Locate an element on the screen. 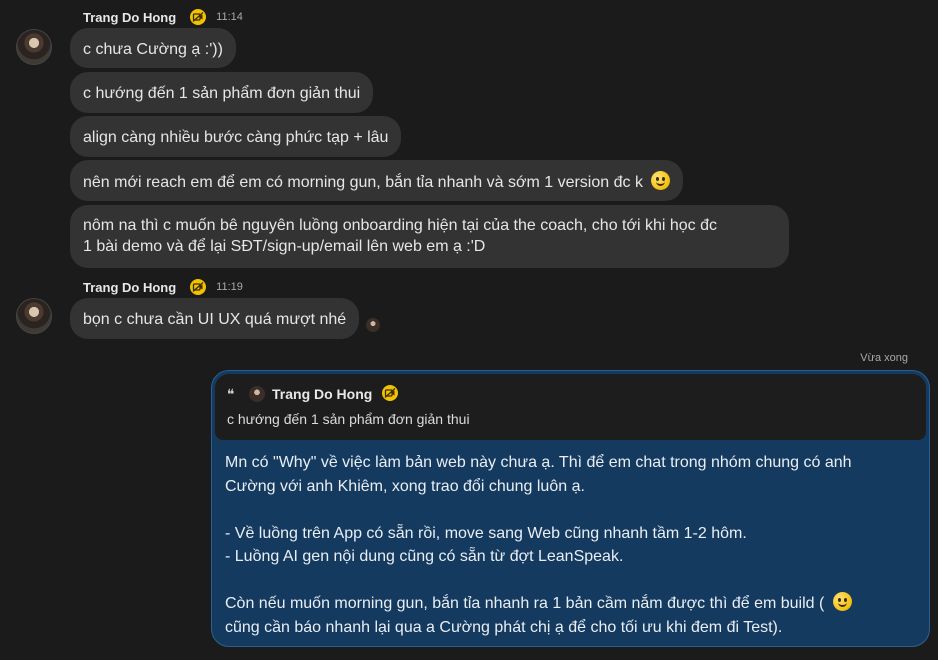 This screenshot has height=660, width=938. message-group-header: Trang Do Hong 11:14 is located at coordinates (163, 17).